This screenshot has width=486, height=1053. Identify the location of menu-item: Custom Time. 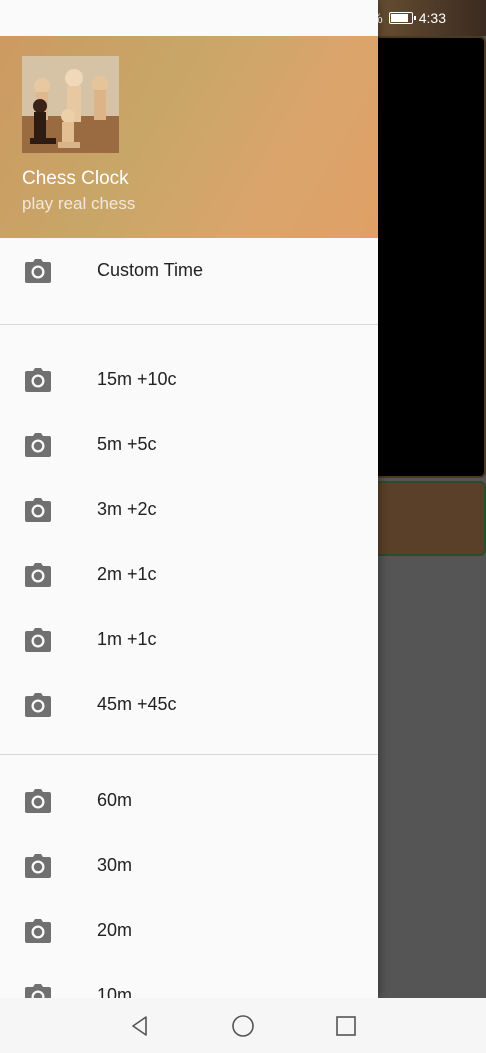
(189, 270).